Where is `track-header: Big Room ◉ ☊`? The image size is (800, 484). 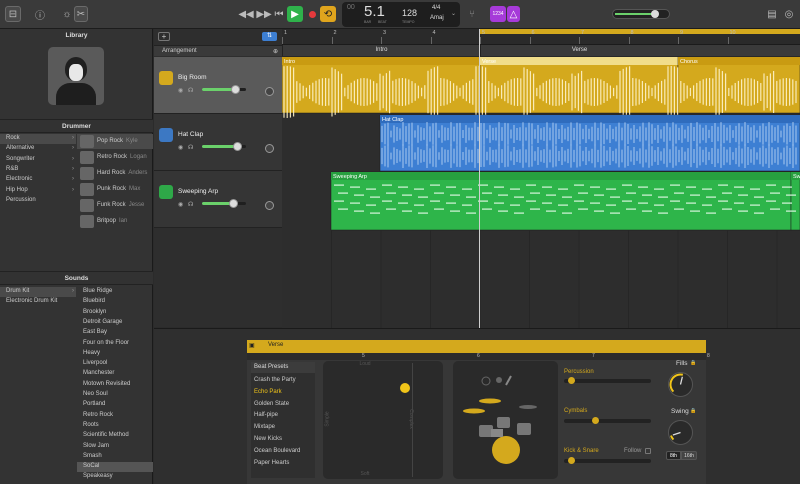
track-header: Big Room ◉ ☊ is located at coordinates (218, 85).